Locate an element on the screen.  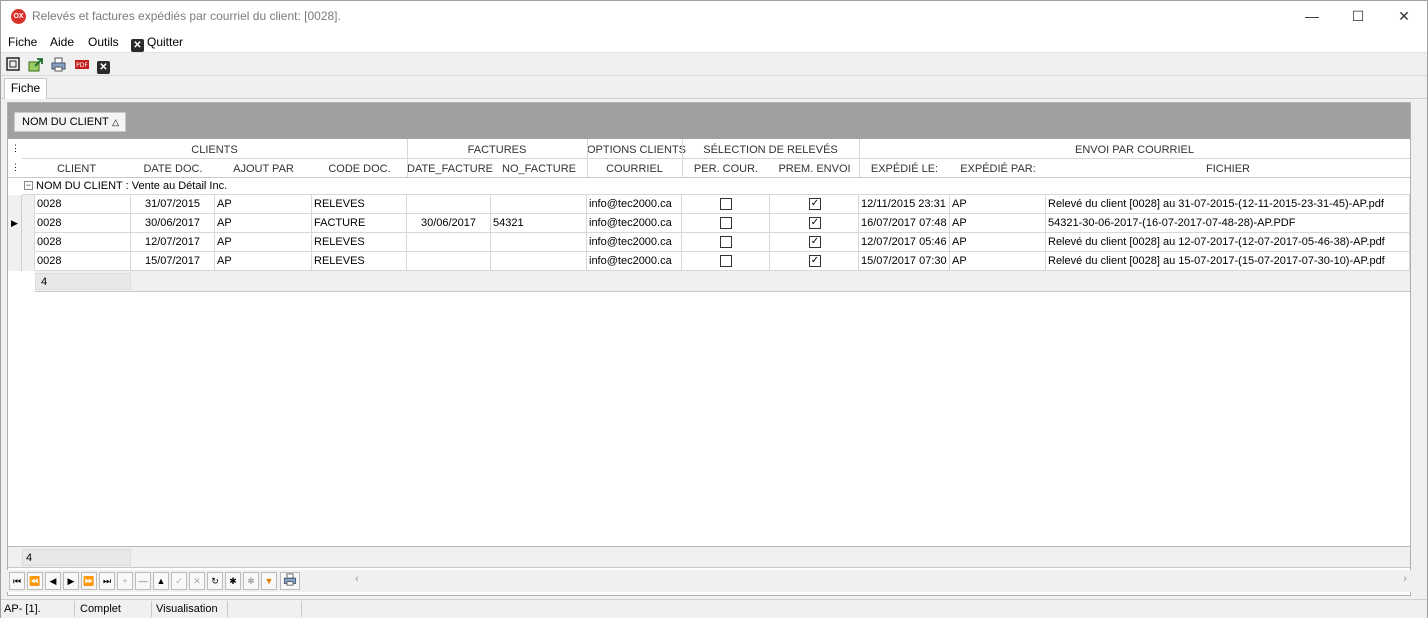
post-icon: ✓ is located at coordinates (179, 581).